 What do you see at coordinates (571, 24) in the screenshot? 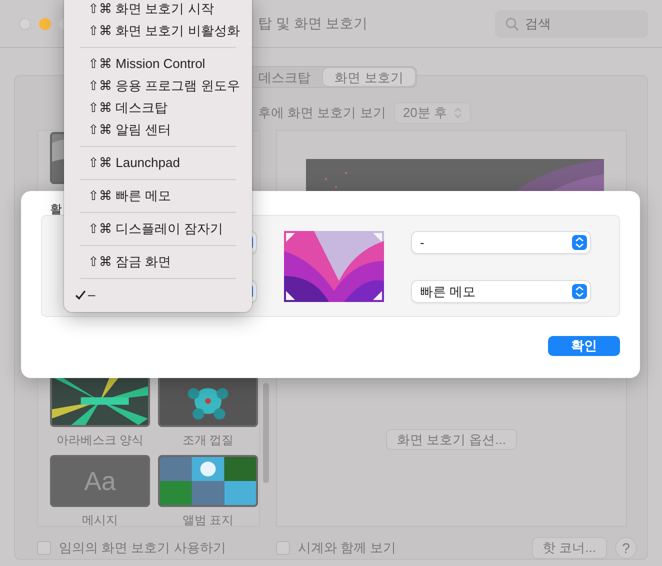
I see `search-field: 검색` at bounding box center [571, 24].